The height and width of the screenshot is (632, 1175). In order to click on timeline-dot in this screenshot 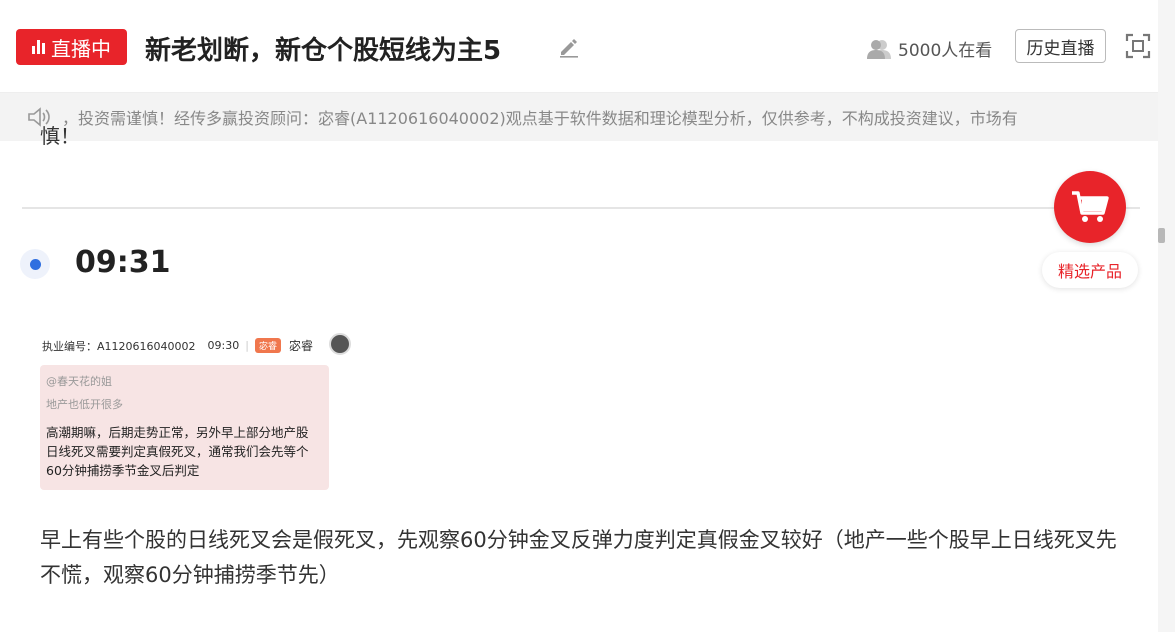, I will do `click(35, 264)`.